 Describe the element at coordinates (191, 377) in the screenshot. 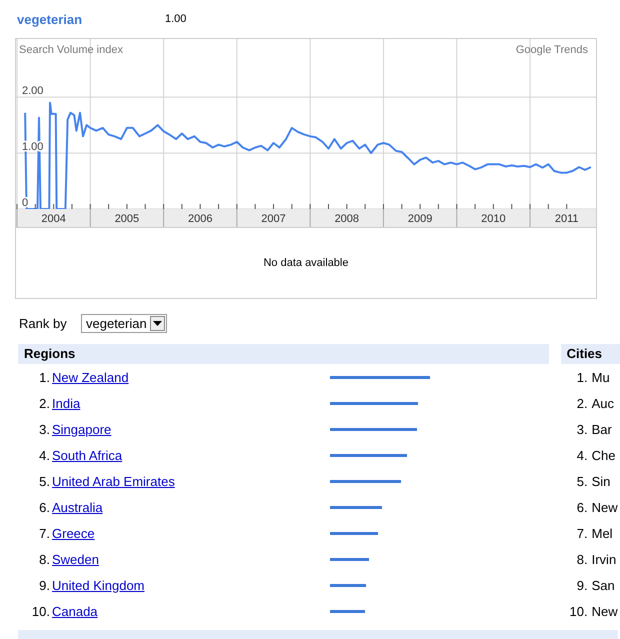

I see `region-link: New Zealand` at that location.